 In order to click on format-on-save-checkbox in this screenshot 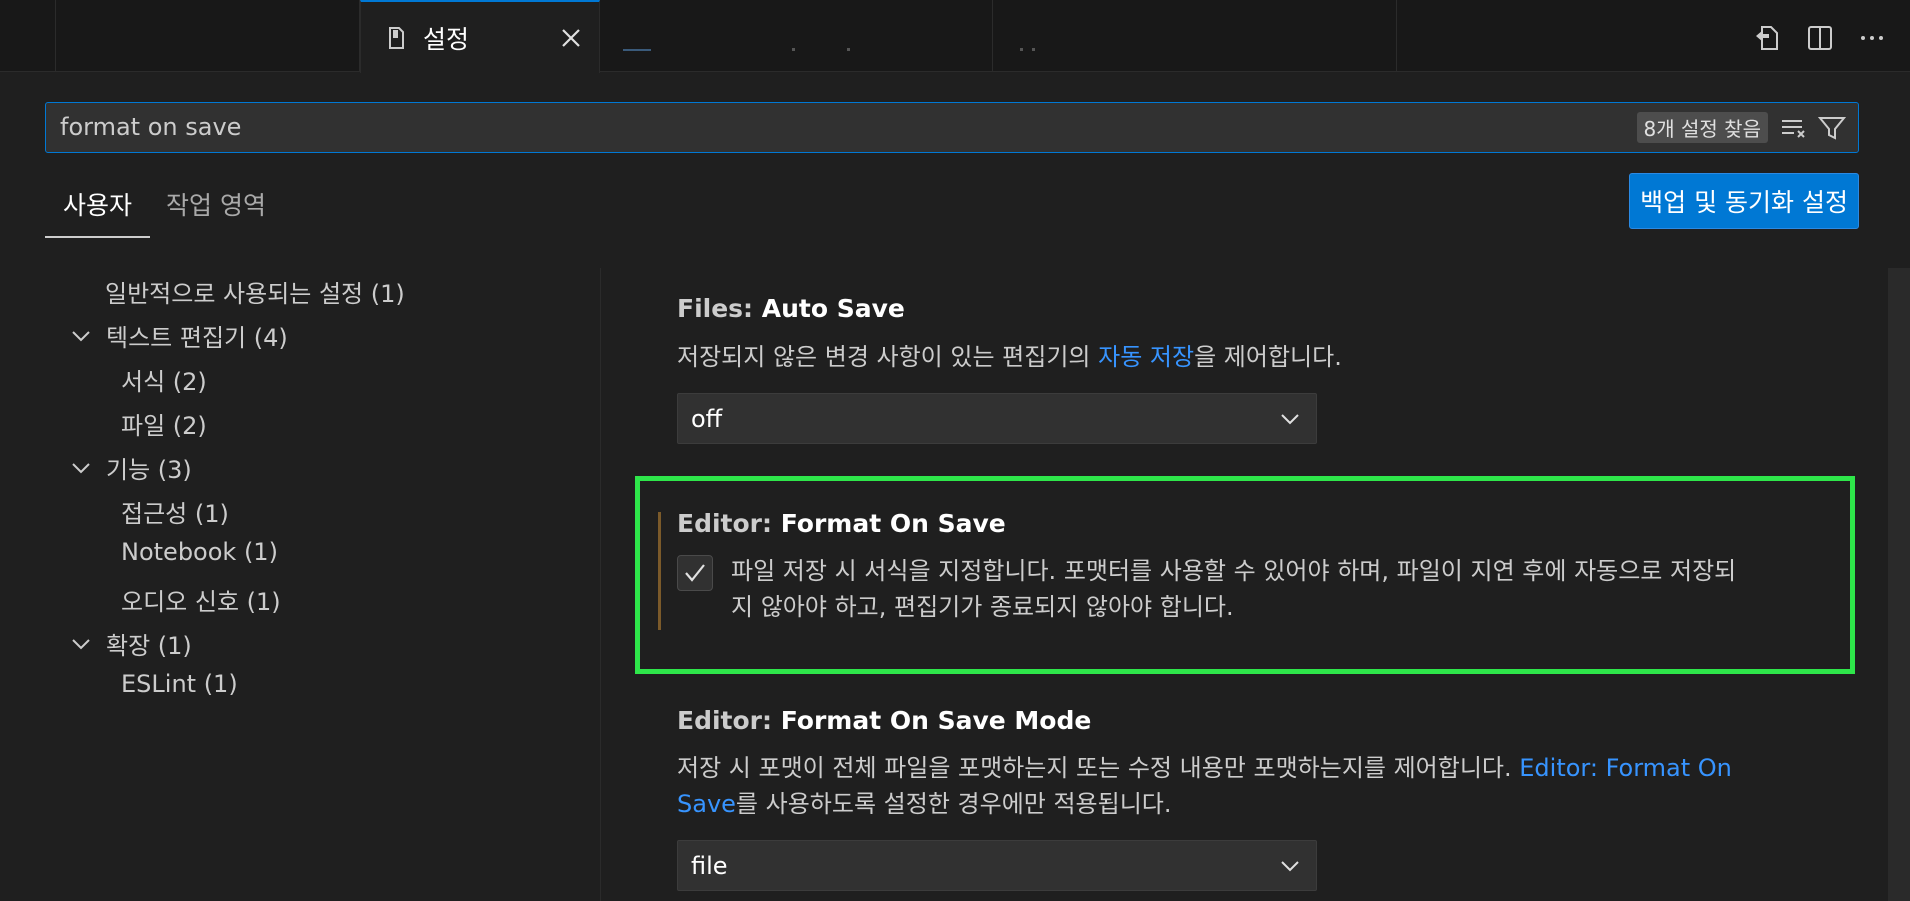, I will do `click(695, 573)`.